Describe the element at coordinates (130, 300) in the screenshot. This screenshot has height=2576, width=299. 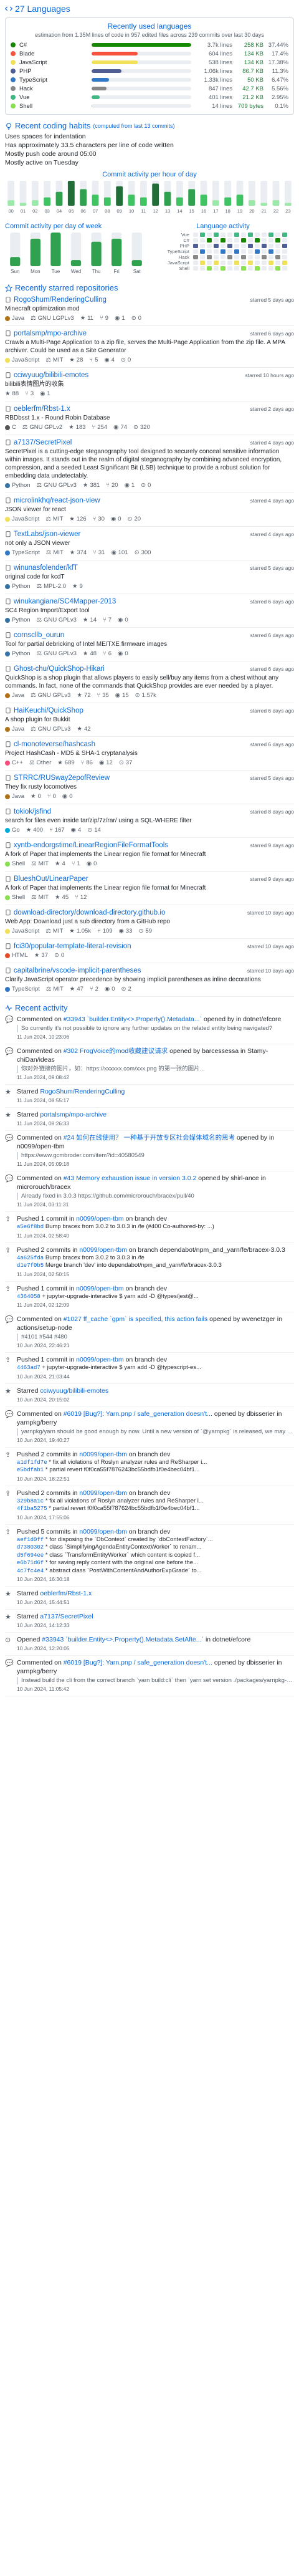
I see `repo-name-link: RogoShum/RenderingCulling` at that location.